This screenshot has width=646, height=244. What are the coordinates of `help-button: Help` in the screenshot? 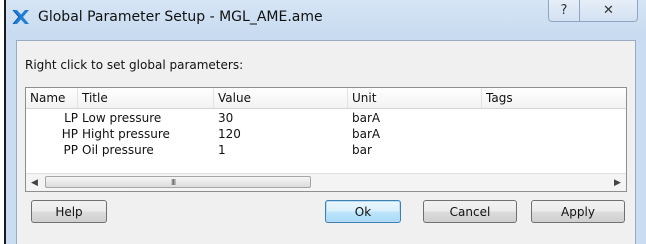 It's located at (69, 211).